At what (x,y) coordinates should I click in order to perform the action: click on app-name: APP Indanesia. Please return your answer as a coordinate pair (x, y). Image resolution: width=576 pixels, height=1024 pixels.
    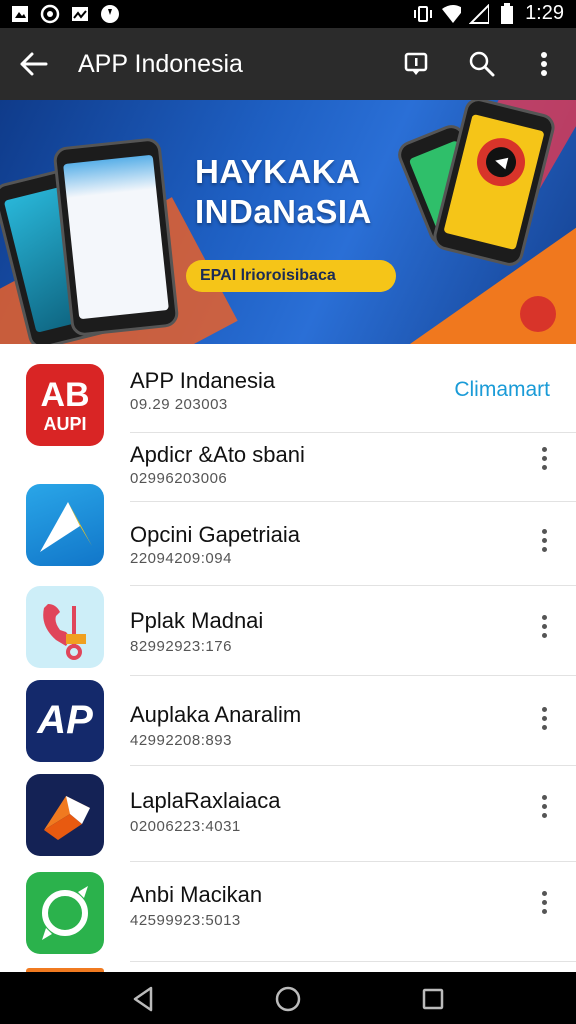
    Looking at the image, I should click on (203, 380).